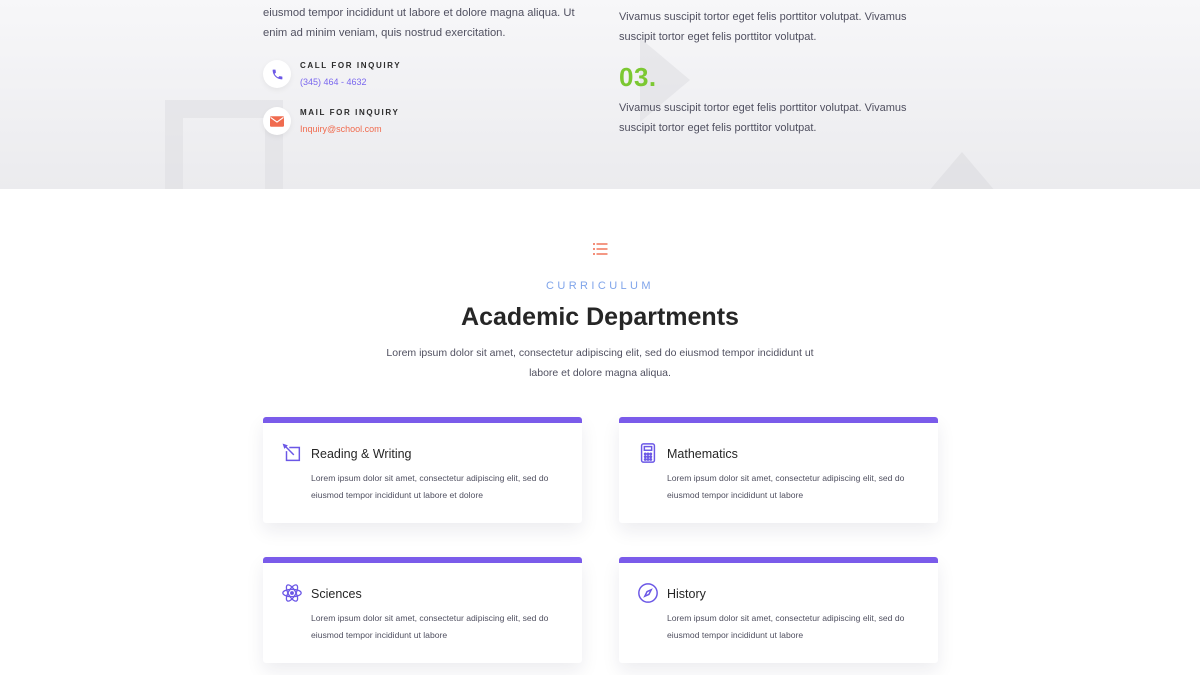 The width and height of the screenshot is (1200, 675). I want to click on phone-label: Call for inquiry, so click(351, 65).